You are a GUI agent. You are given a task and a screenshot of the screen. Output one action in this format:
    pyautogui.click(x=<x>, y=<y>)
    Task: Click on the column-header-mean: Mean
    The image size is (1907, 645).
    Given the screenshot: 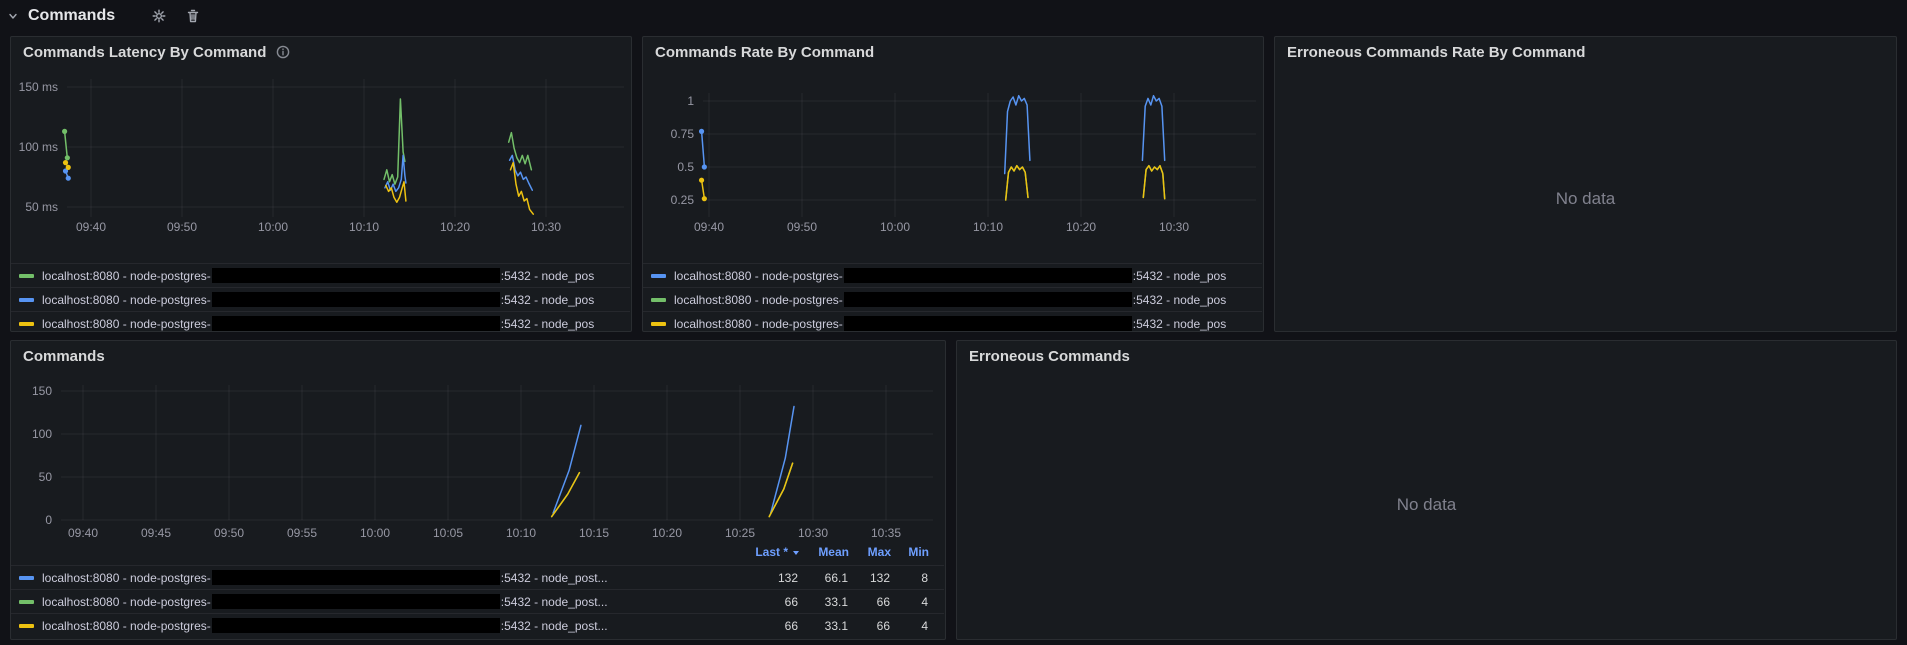 What is the action you would take?
    pyautogui.click(x=824, y=552)
    